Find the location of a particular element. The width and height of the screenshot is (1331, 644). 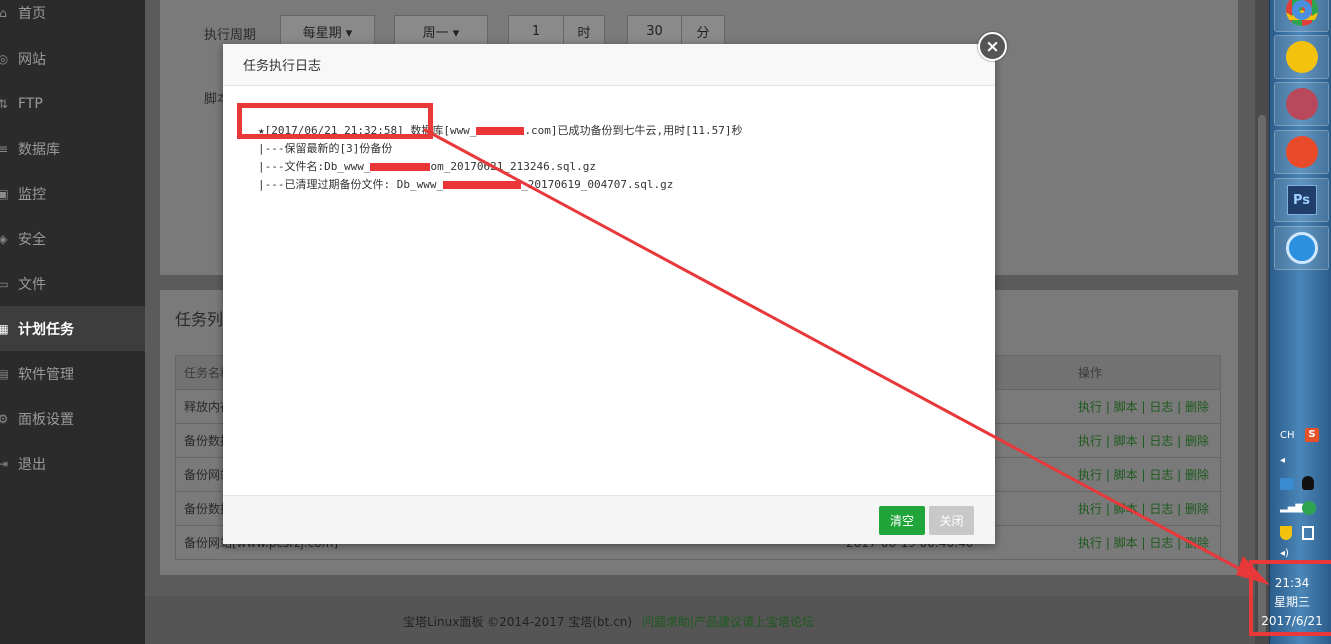

sidebar-item-label: 文件 is located at coordinates (32, 284).